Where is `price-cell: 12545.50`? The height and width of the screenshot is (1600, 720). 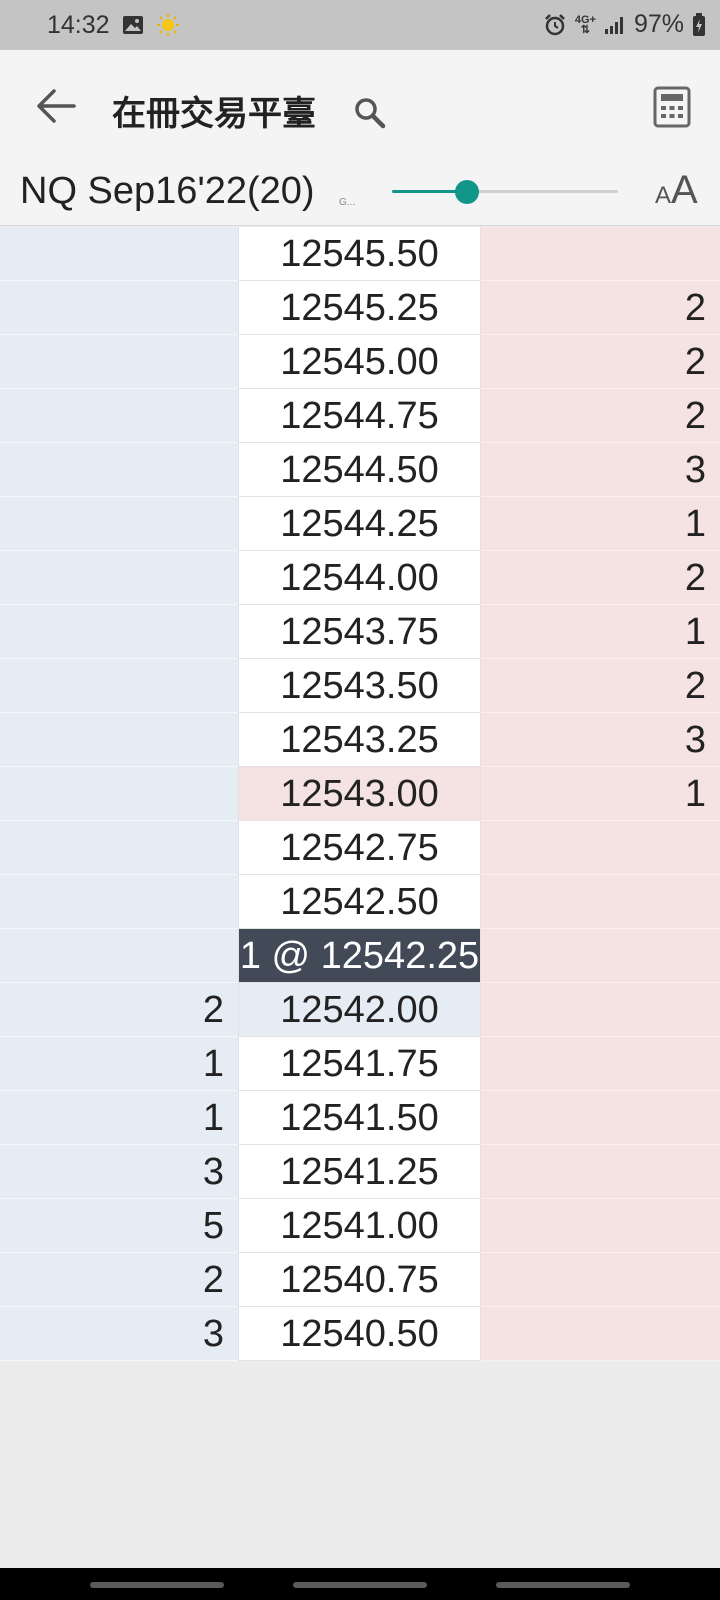
price-cell: 12545.50 is located at coordinates (359, 254).